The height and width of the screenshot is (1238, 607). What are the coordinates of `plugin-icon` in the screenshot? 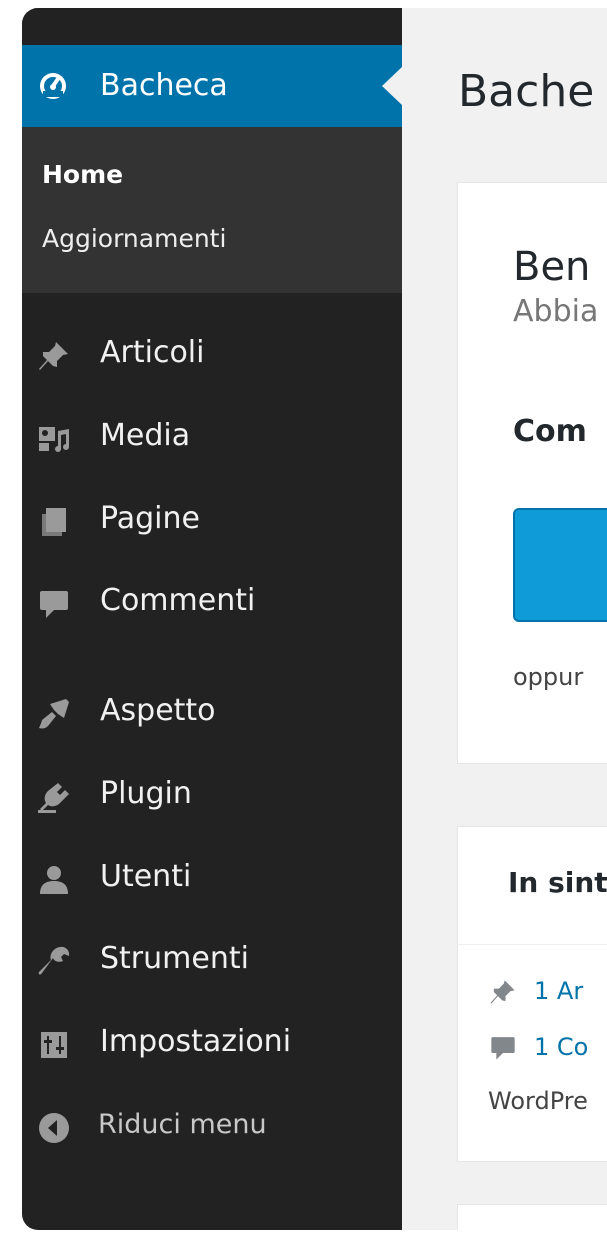 It's located at (53, 798).